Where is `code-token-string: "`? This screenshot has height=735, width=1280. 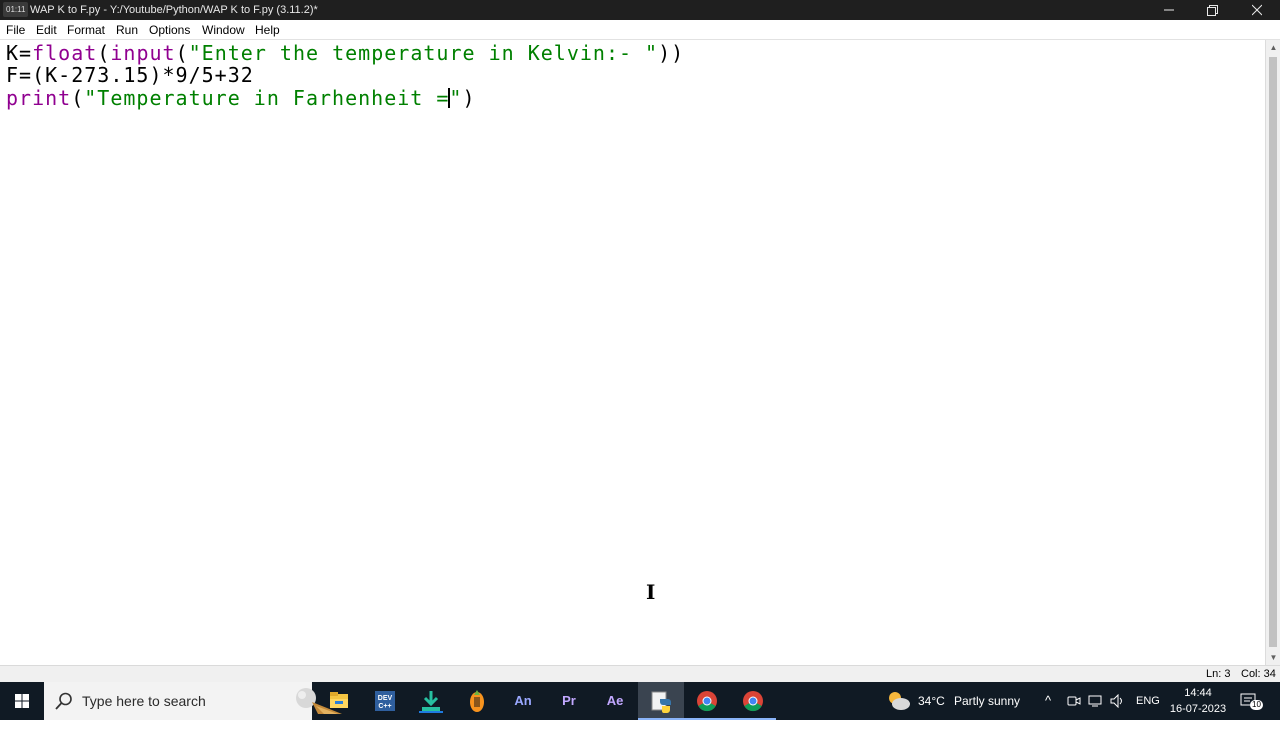 code-token-string: " is located at coordinates (456, 98).